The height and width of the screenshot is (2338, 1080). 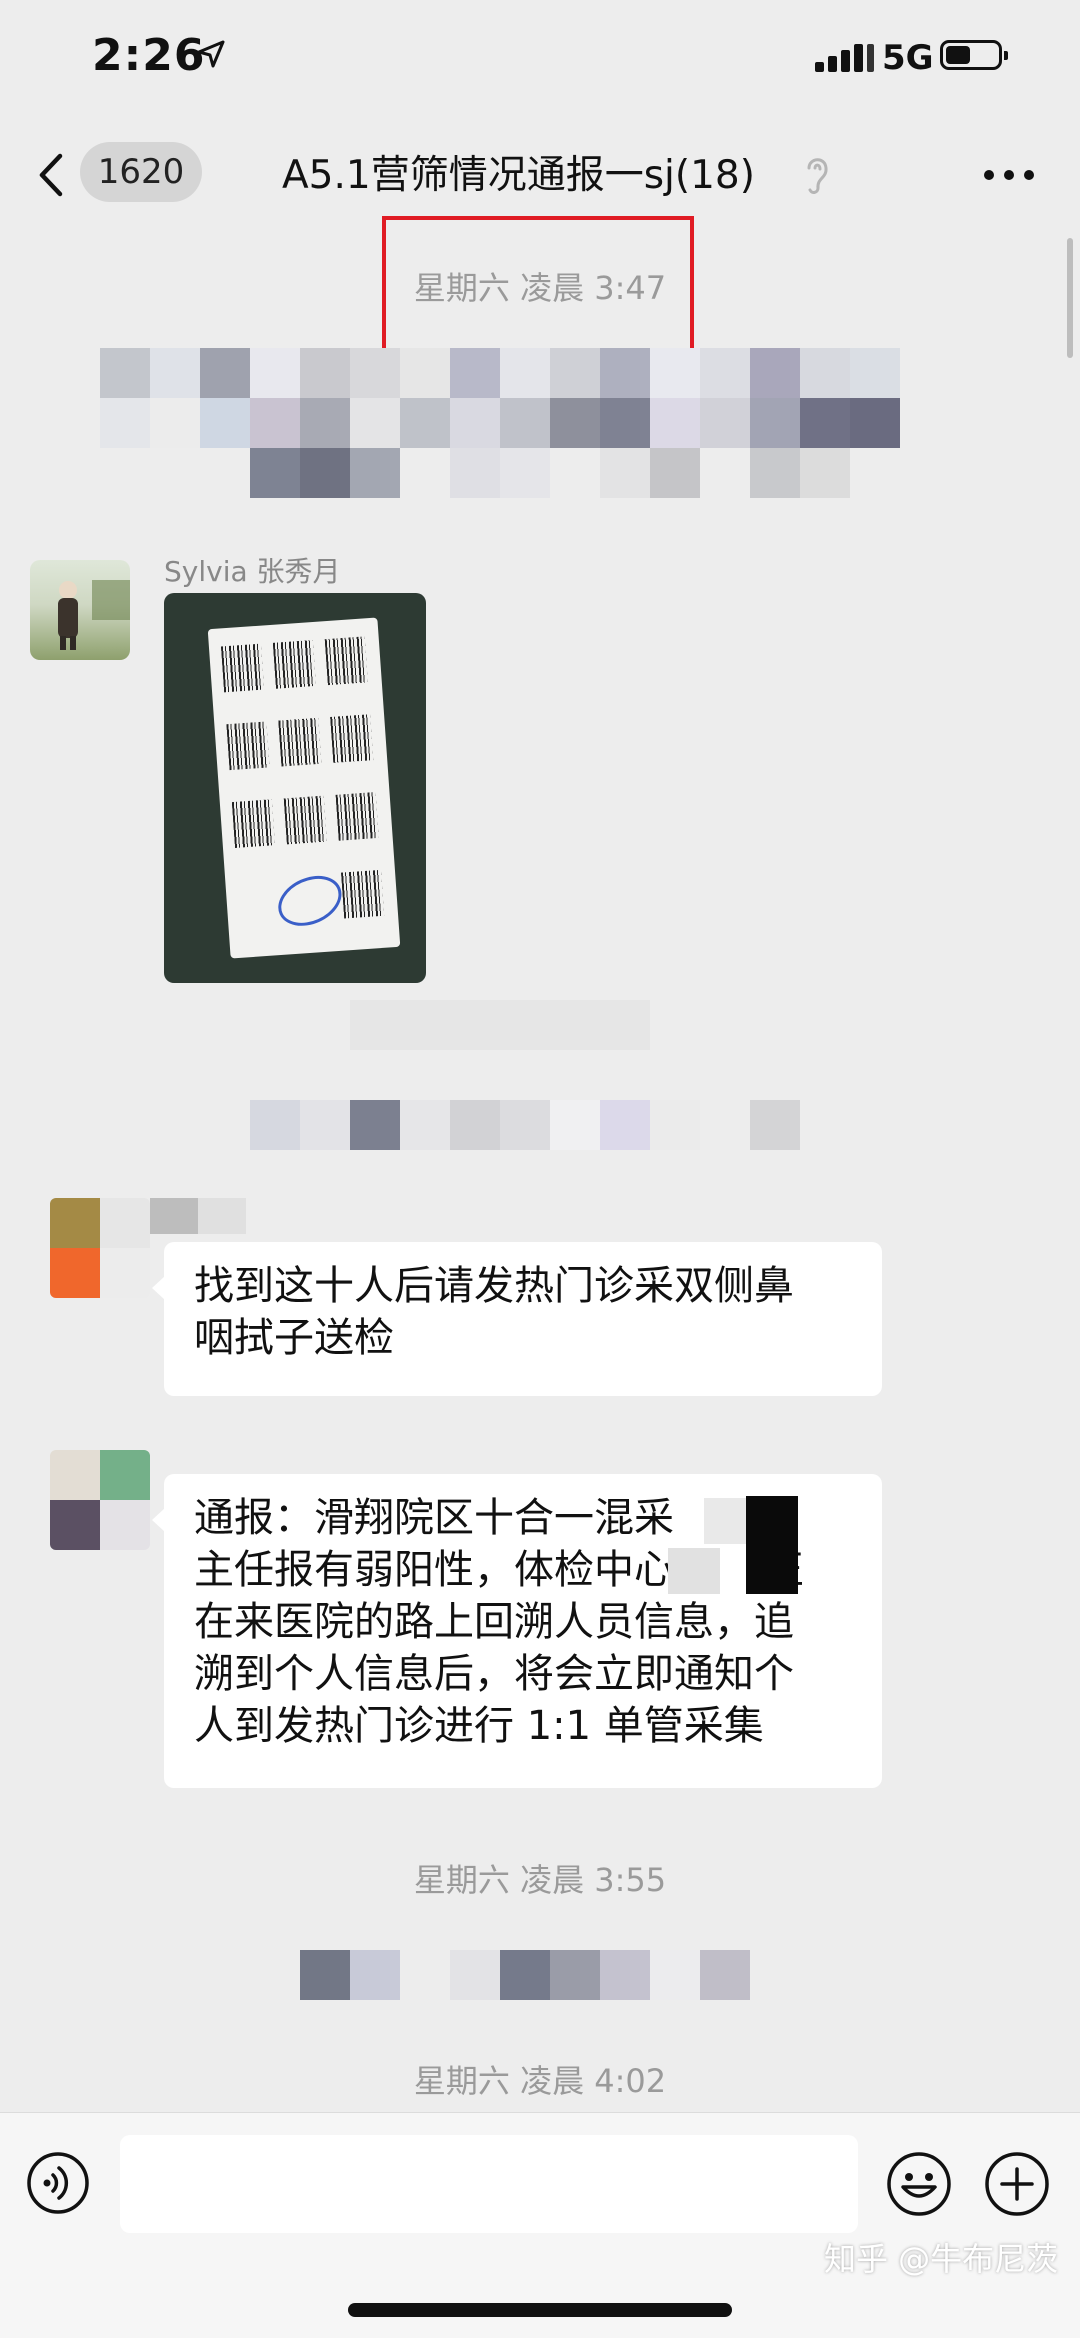 What do you see at coordinates (94, 615) in the screenshot?
I see `avatar-figure` at bounding box center [94, 615].